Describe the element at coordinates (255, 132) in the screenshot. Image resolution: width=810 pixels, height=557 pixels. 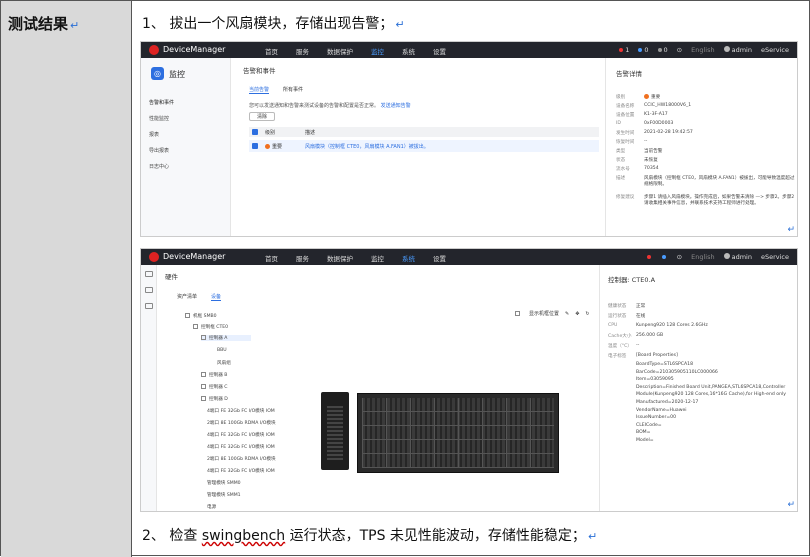
I see `select-all-checkbox` at that location.